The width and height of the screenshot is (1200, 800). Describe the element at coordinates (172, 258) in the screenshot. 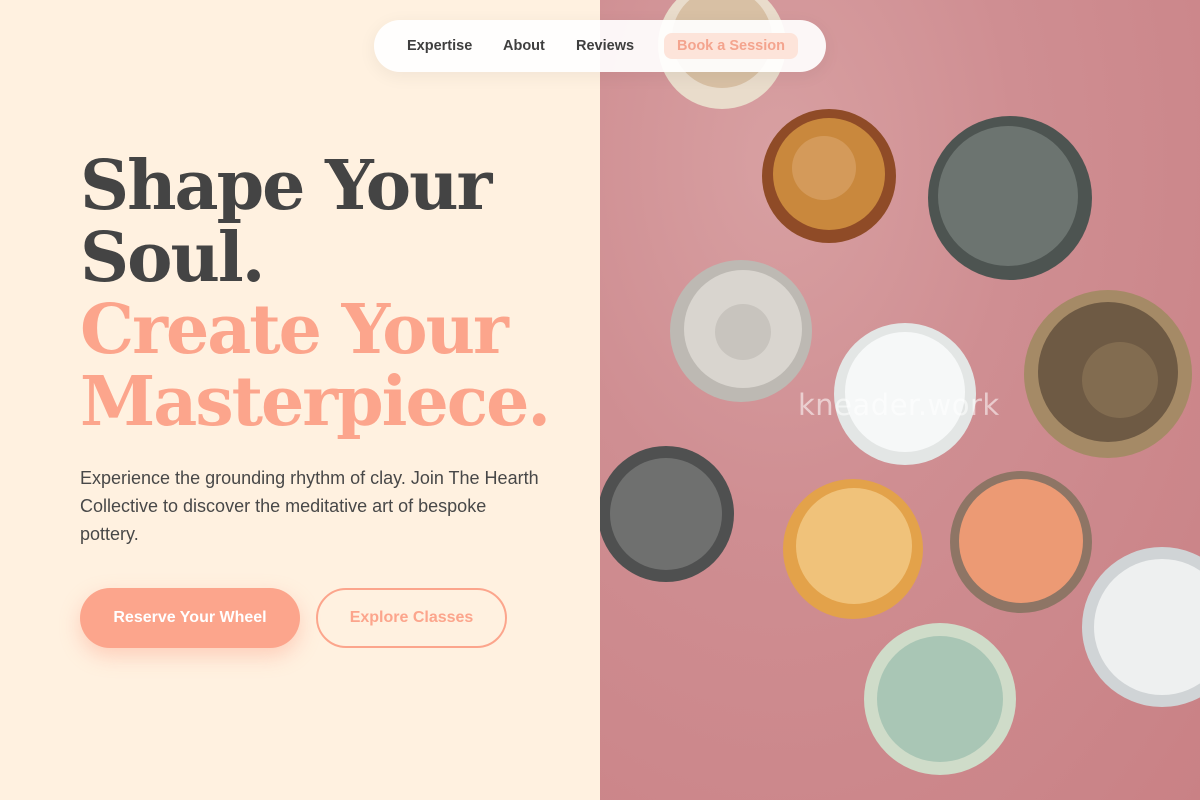

I see `hero-title-line-2: Soul.` at that location.